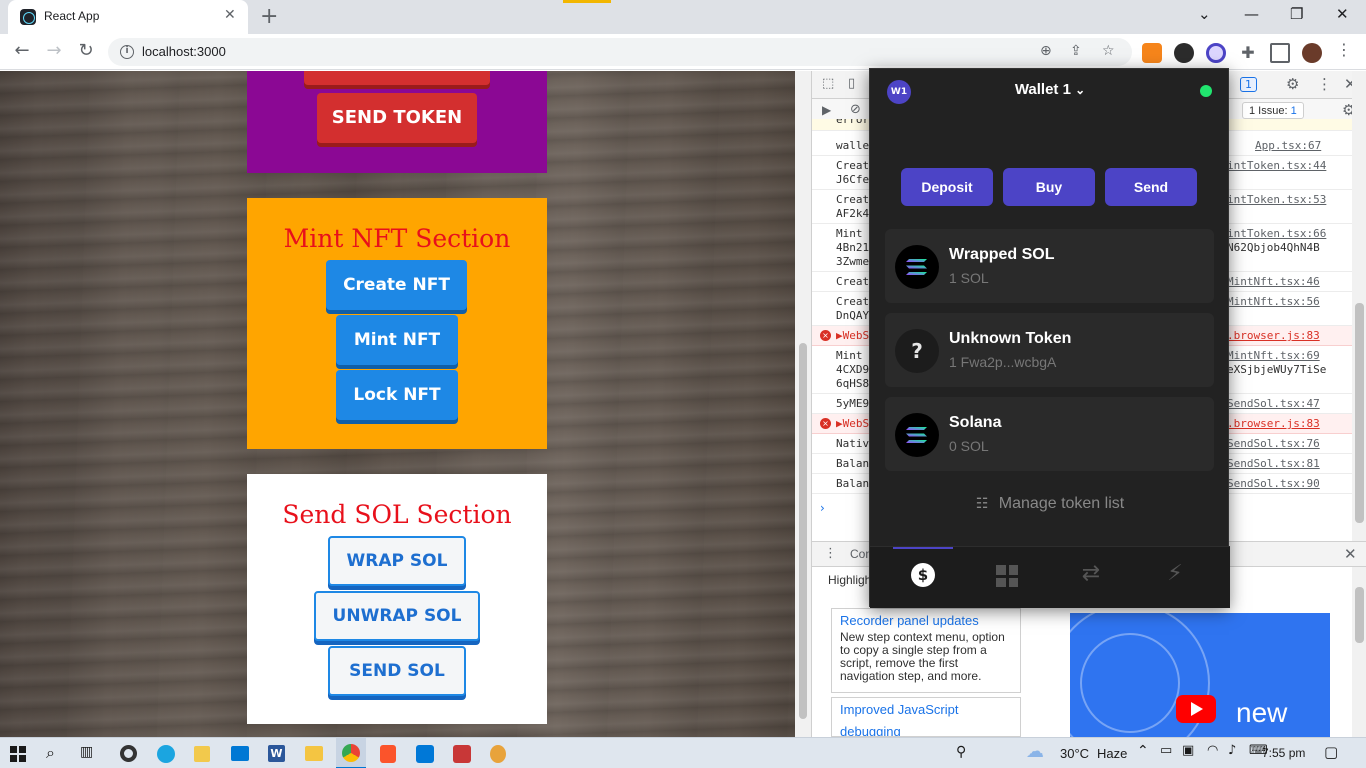  Describe the element at coordinates (947, 187) in the screenshot. I see `deposit-button: Deposit` at that location.